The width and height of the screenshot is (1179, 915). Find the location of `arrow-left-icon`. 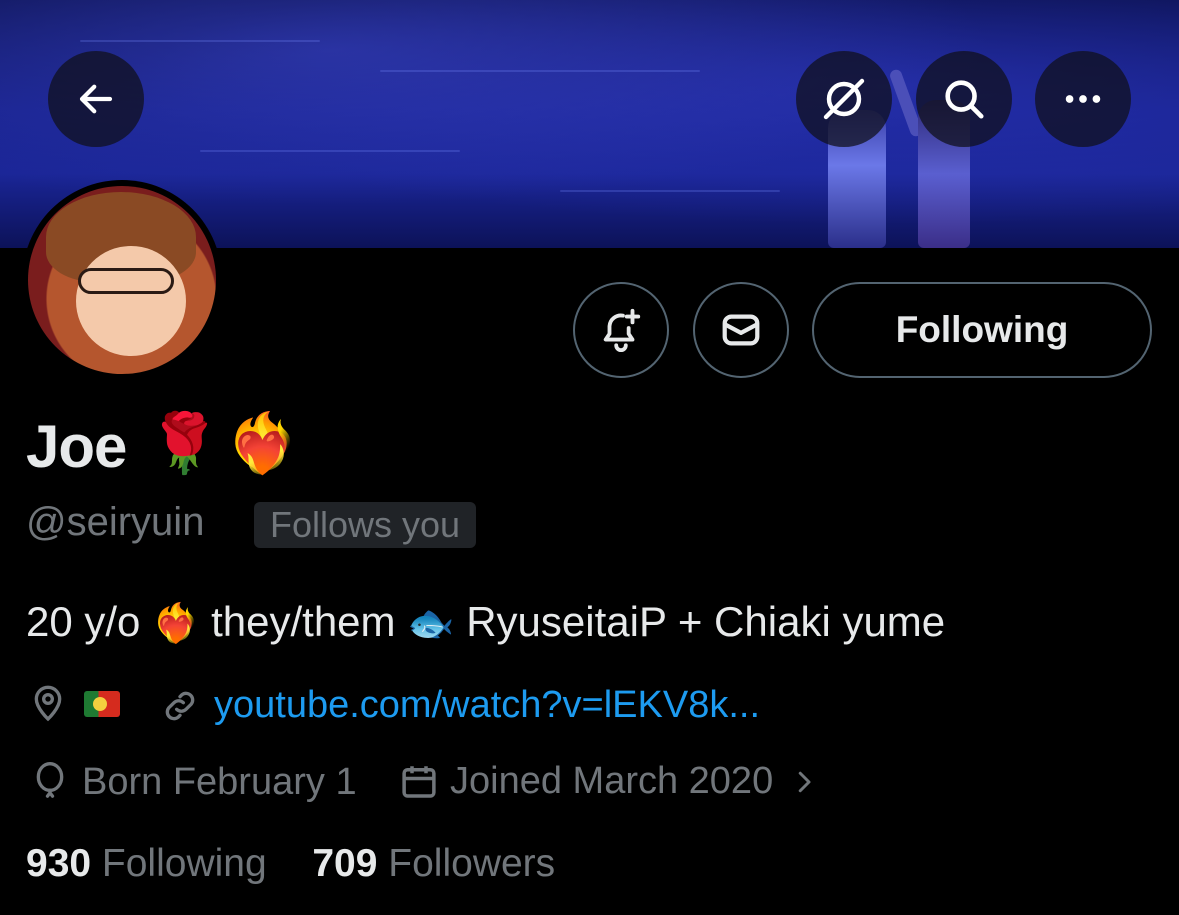

arrow-left-icon is located at coordinates (96, 99).